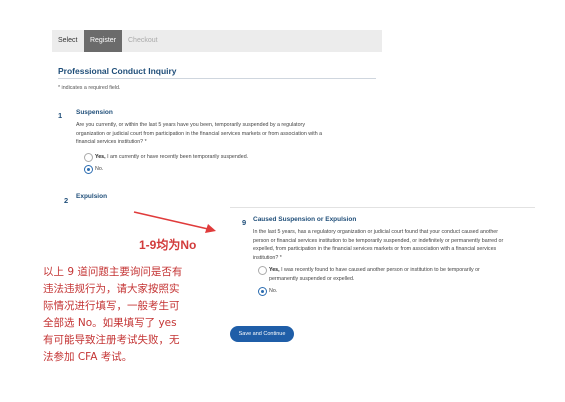 Image resolution: width=565 pixels, height=402 pixels. Describe the element at coordinates (110, 323) in the screenshot. I see `annotation-line: 全部选 No。如果填写了 yes` at that location.